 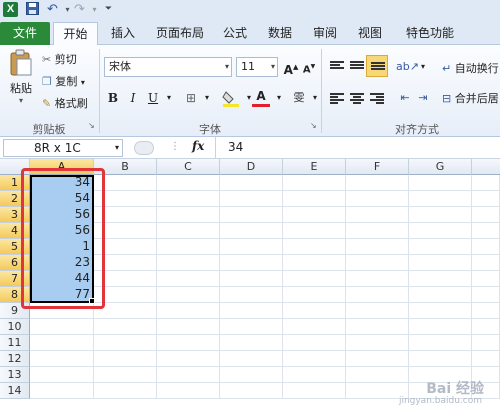 What do you see at coordinates (63, 81) in the screenshot?
I see `copy-button: ❐ 复制 ▾` at bounding box center [63, 81].